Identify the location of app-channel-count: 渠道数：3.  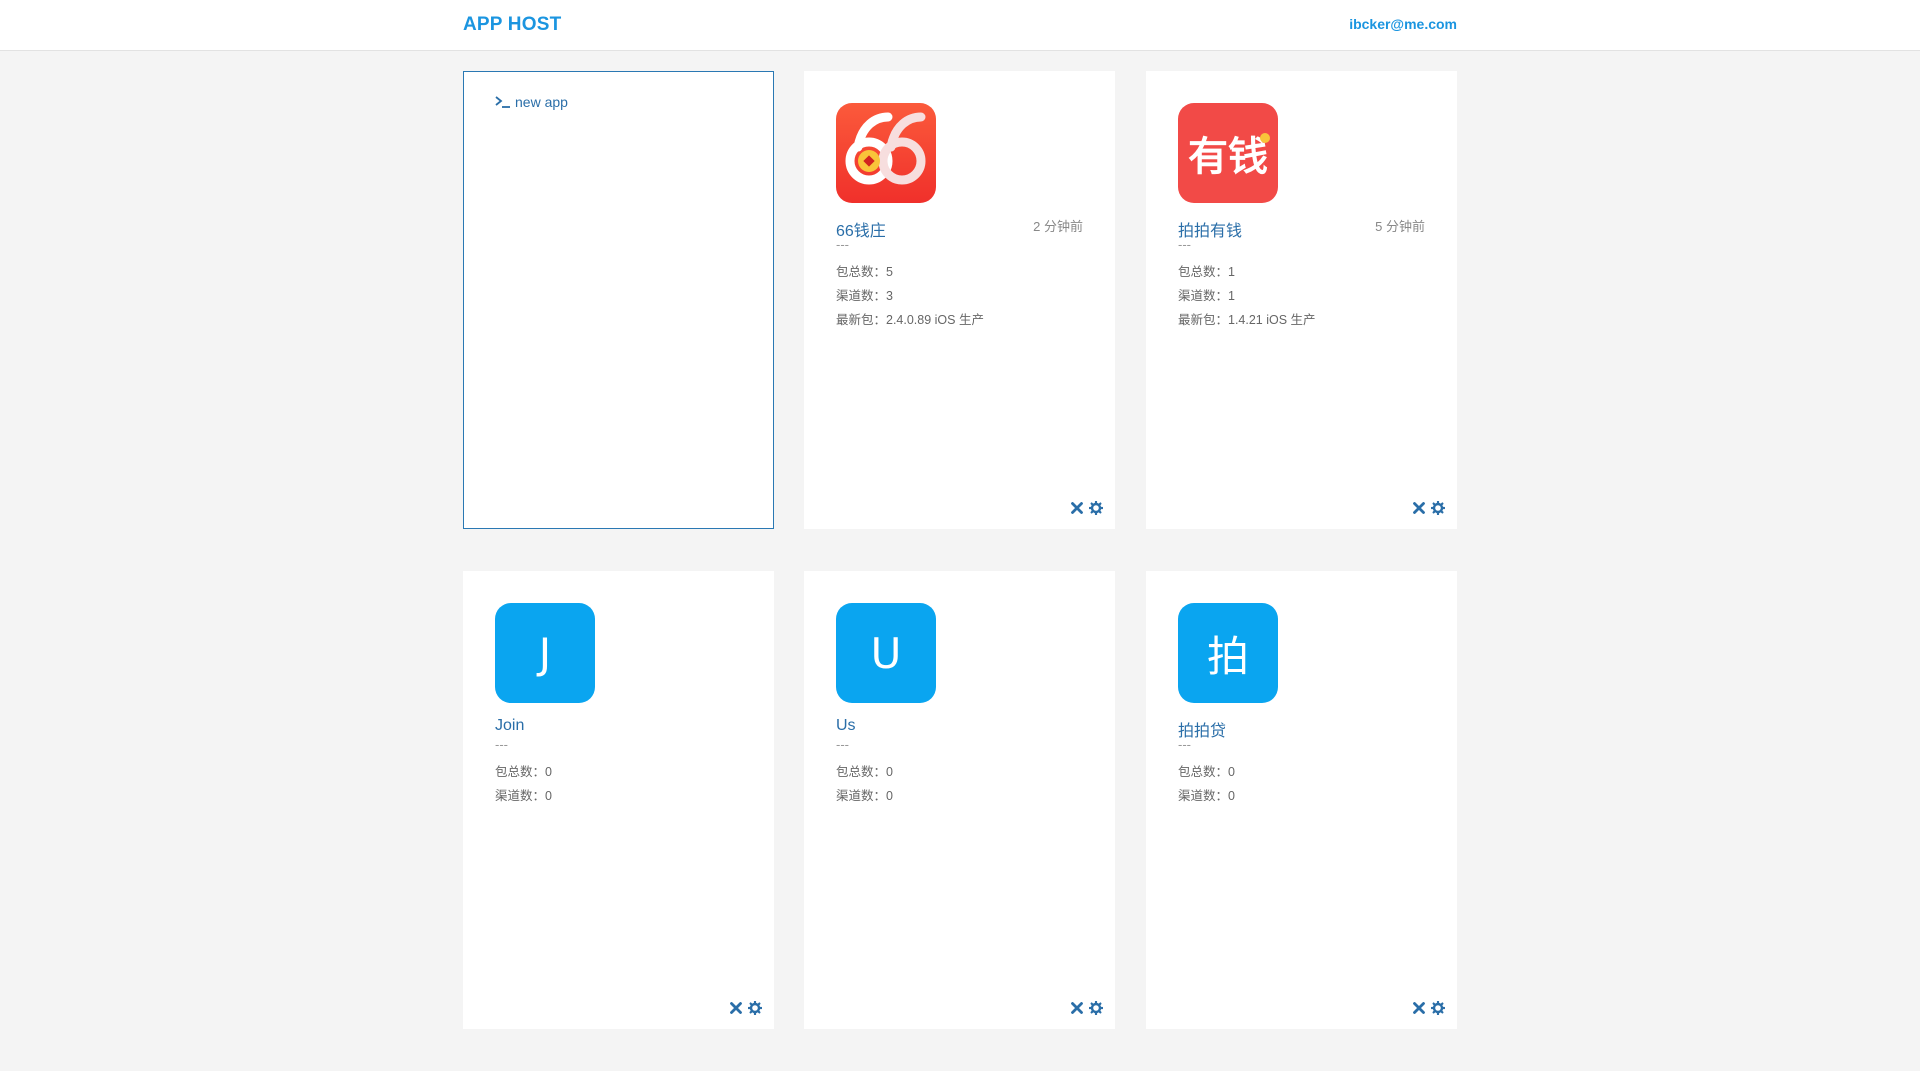
(864, 296).